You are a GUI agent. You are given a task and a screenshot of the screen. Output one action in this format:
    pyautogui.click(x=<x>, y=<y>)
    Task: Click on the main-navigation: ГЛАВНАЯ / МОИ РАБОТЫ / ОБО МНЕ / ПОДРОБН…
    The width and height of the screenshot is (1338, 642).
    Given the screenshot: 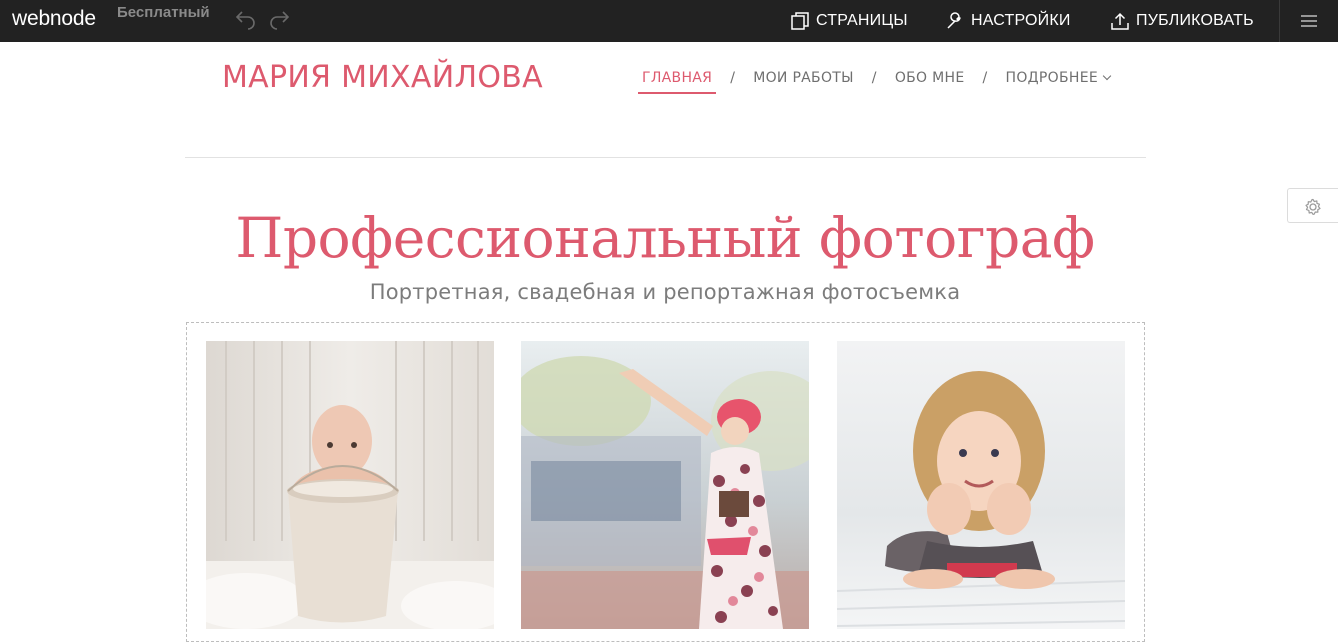 What is the action you would take?
    pyautogui.click(x=876, y=84)
    